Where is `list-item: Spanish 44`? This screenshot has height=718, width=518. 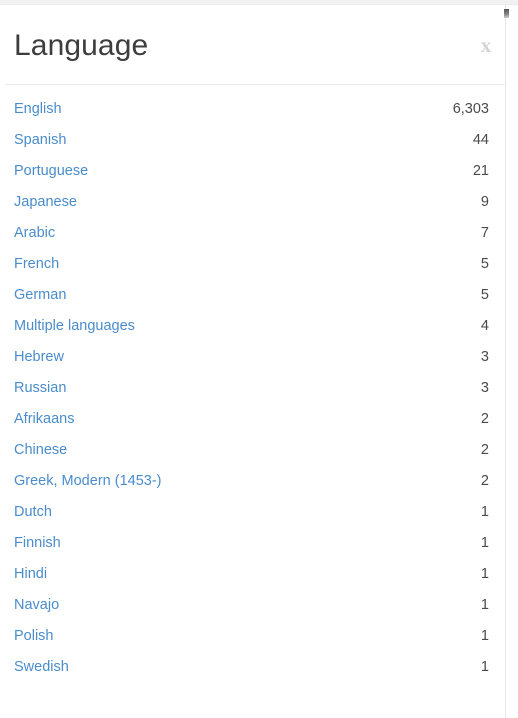
list-item: Spanish 44 is located at coordinates (252, 139).